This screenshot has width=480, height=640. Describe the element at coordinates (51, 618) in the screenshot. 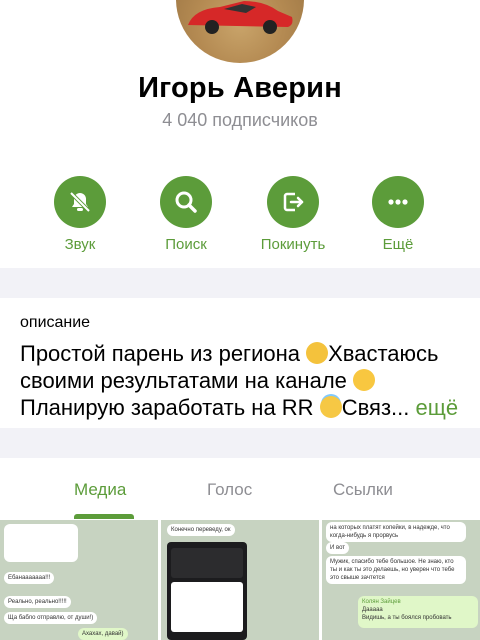

I see `chat-bubble: Ща бабло отправлю, от души!)` at that location.